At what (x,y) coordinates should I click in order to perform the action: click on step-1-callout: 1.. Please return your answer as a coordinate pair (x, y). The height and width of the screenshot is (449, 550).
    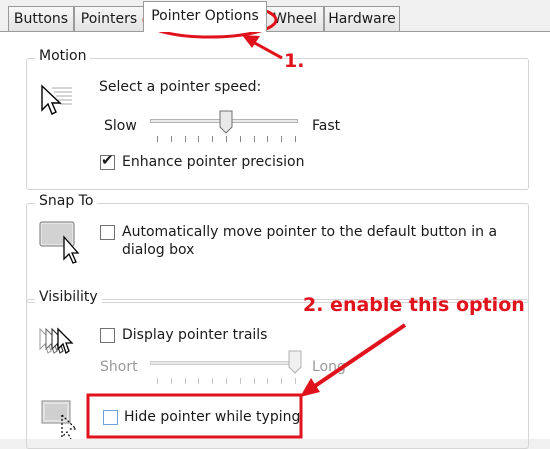
    Looking at the image, I should click on (294, 61).